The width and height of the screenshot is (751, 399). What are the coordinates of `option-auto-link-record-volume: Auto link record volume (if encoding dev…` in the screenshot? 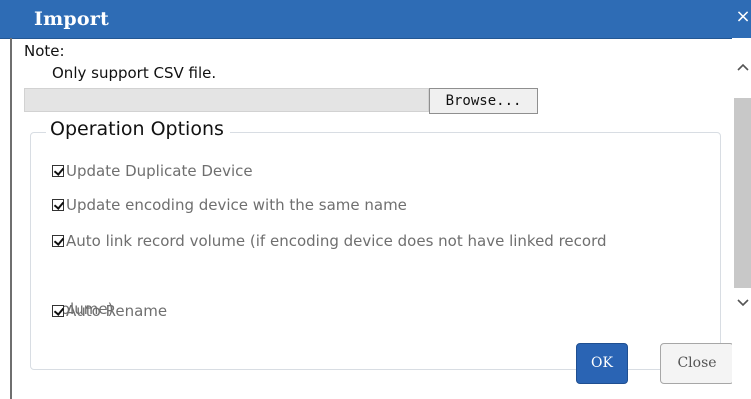 It's located at (329, 241).